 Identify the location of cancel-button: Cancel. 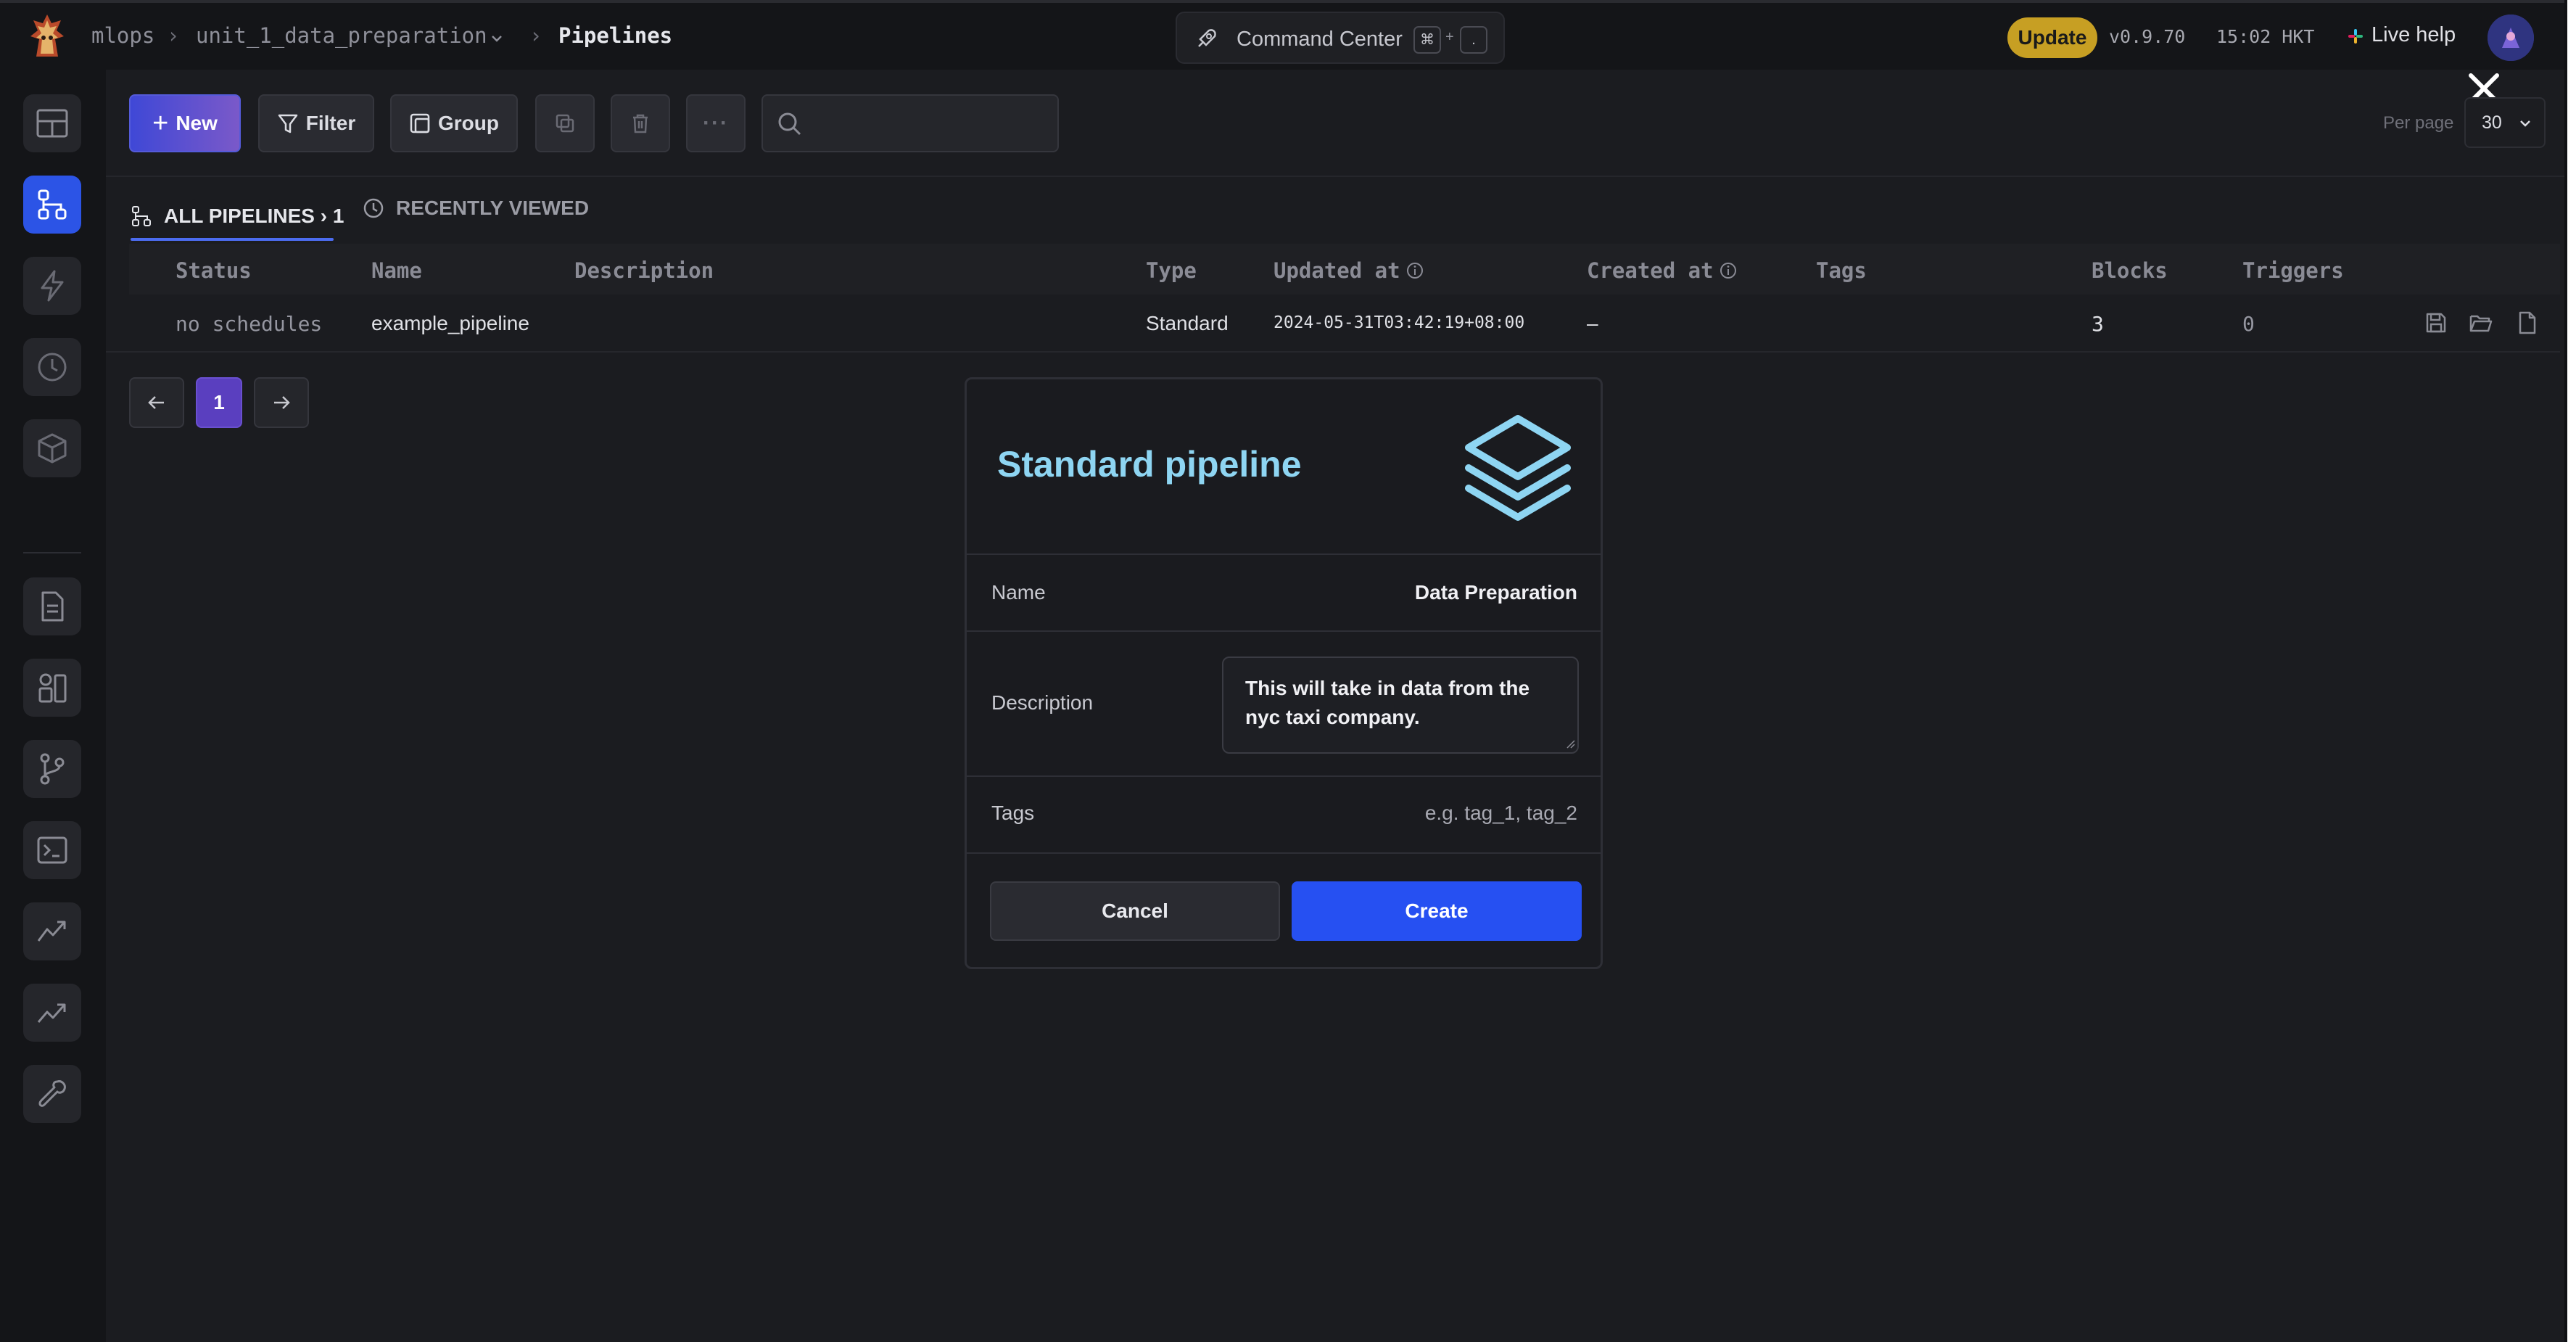
(1135, 911).